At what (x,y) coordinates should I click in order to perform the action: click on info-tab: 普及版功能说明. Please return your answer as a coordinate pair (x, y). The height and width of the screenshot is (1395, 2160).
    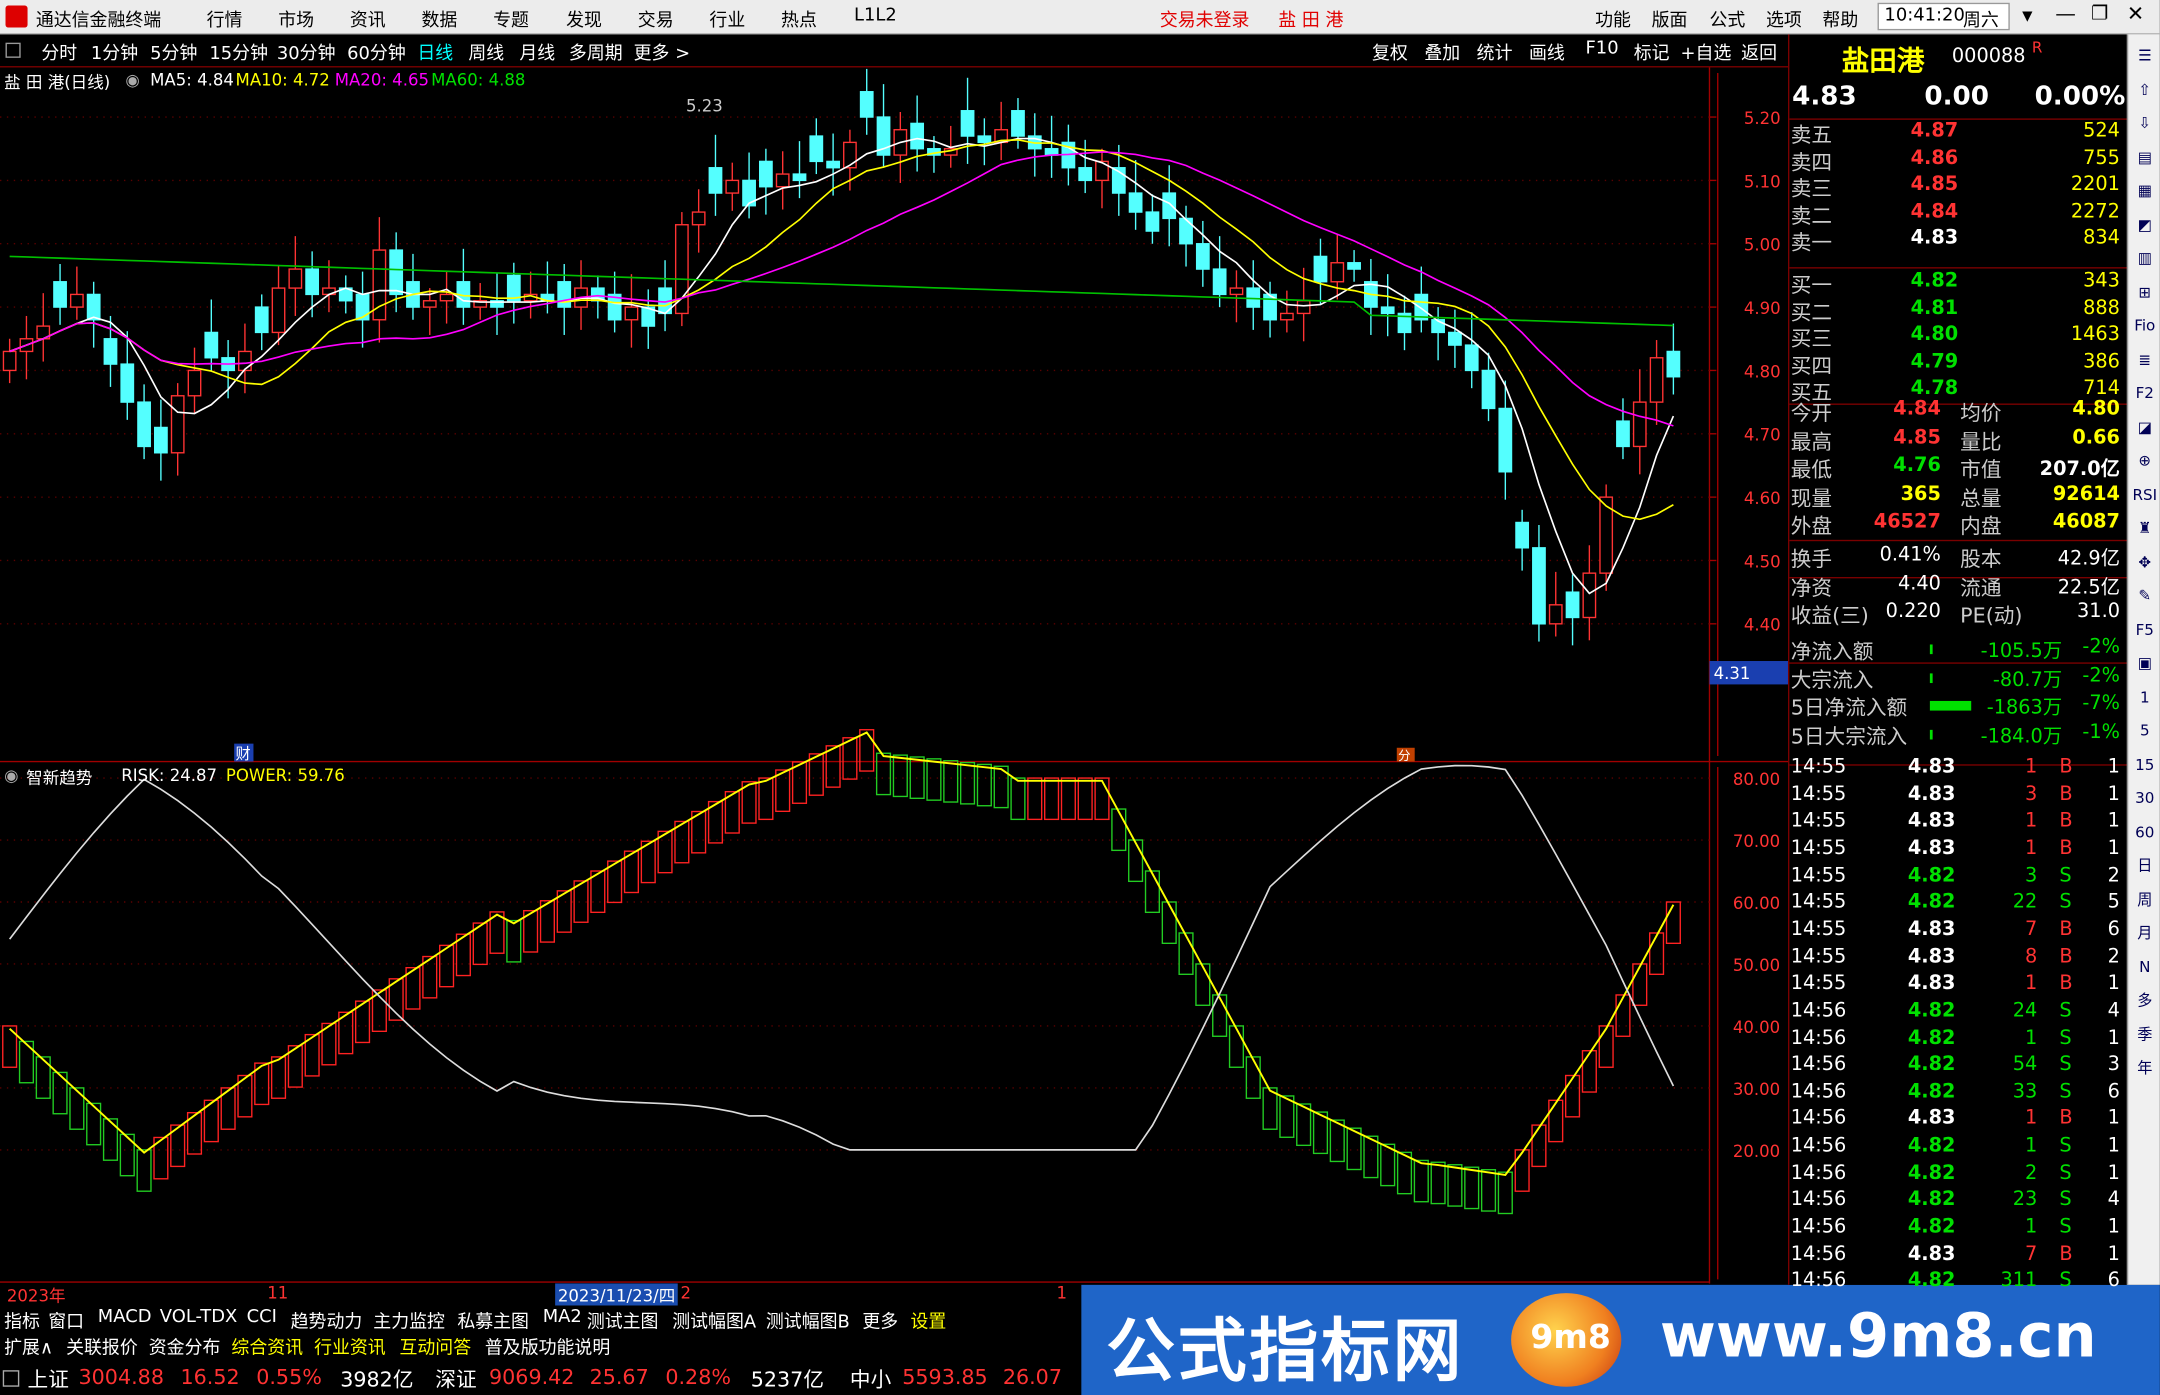
    Looking at the image, I should click on (547, 1346).